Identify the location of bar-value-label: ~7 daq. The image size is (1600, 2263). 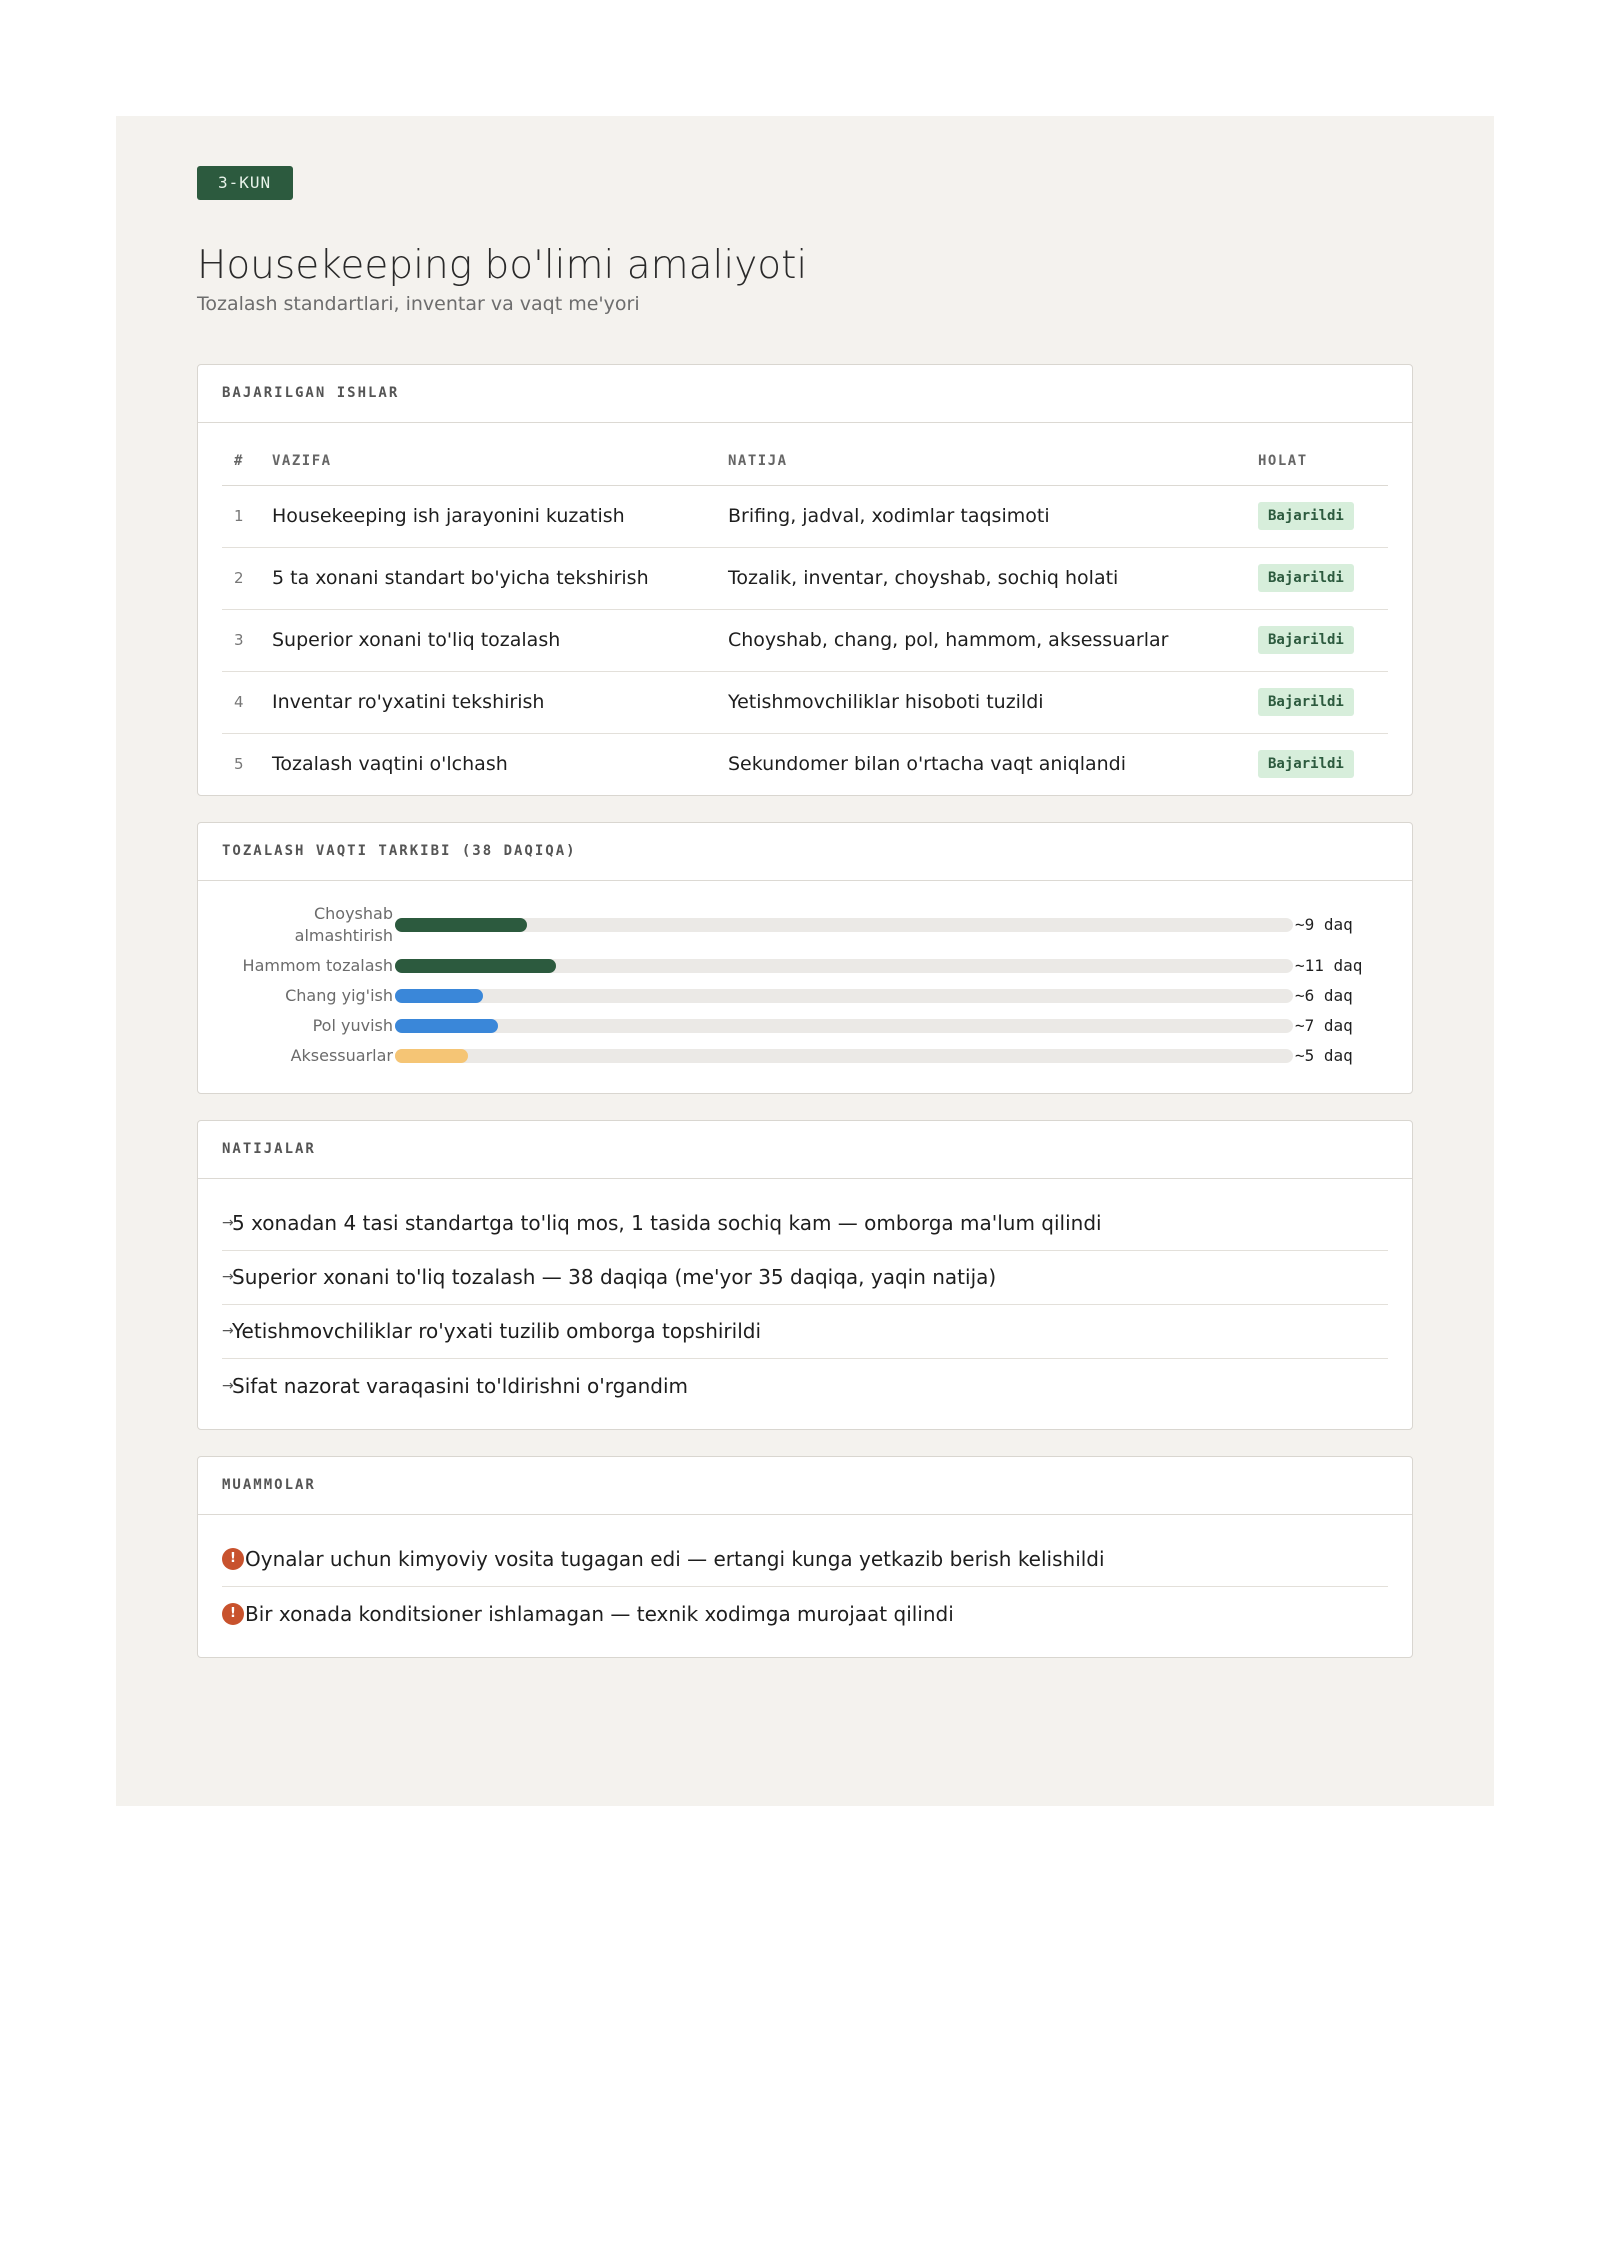
(1324, 1025).